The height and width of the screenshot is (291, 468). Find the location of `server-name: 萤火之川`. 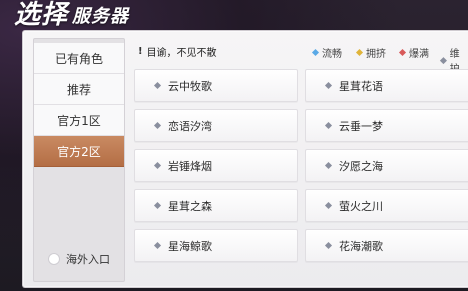

server-name: 萤火之川 is located at coordinates (361, 206).